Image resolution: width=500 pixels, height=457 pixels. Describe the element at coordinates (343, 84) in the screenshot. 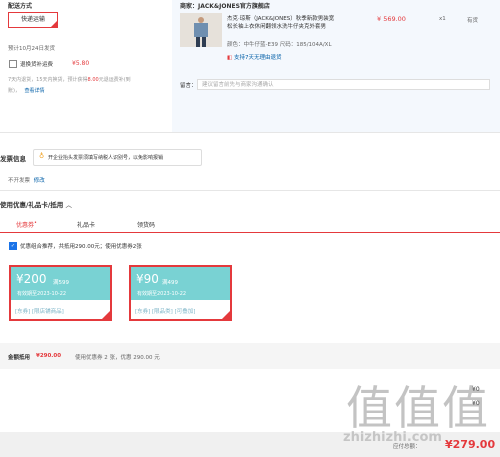

I see `remark-input: 建议留言前先与商家沟通确认` at that location.